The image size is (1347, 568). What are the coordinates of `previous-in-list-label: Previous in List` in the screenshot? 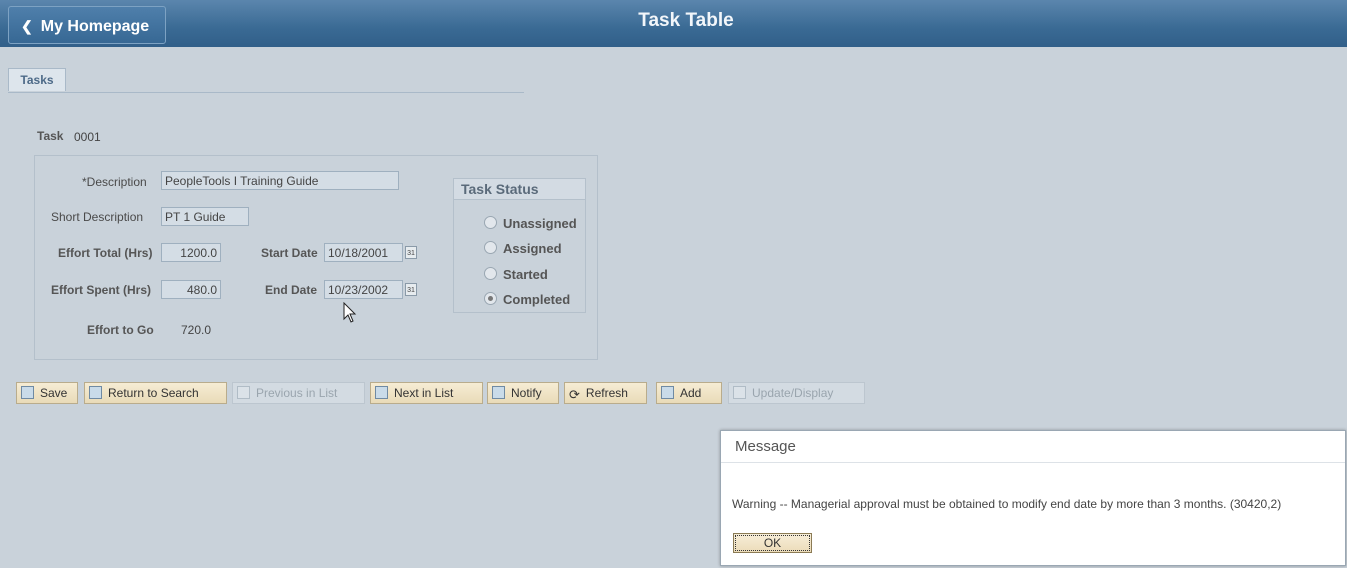 It's located at (297, 393).